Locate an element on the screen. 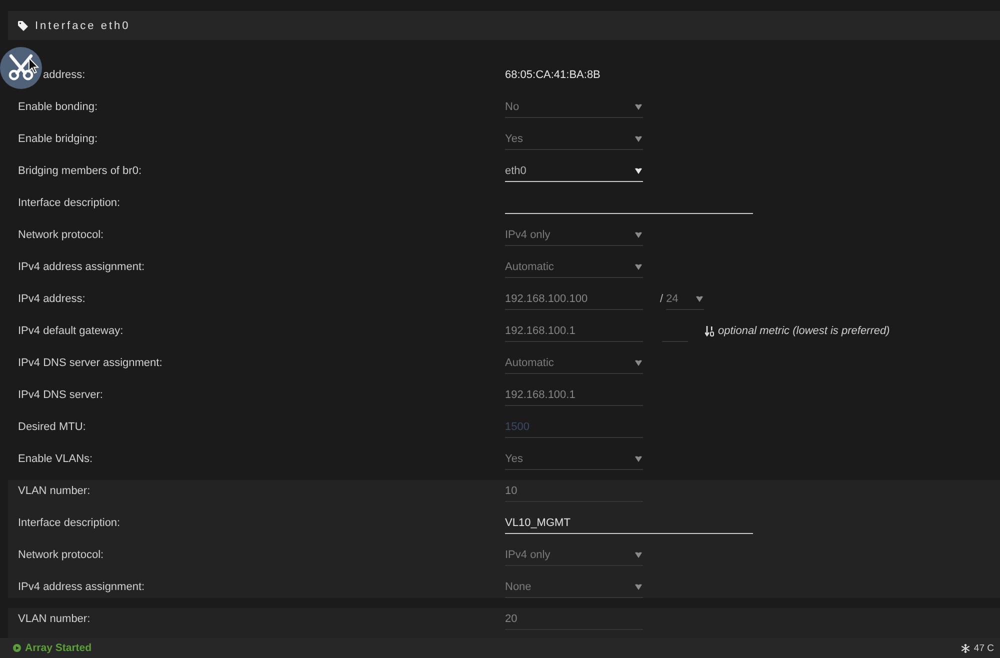 Image resolution: width=1000 pixels, height=658 pixels. field-label: Enable VLANs: is located at coordinates (55, 459).